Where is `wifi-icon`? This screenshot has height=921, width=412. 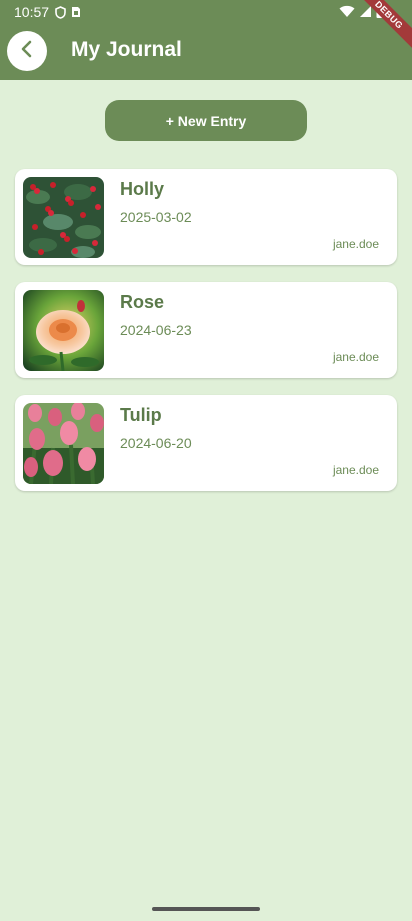
wifi-icon is located at coordinates (347, 13).